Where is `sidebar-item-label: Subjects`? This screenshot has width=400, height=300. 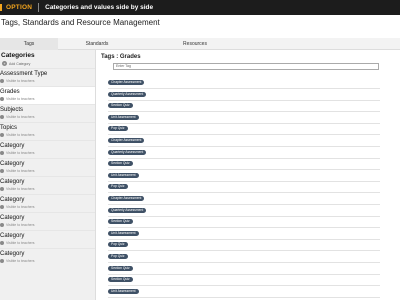
sidebar-item-label: Subjects is located at coordinates (12, 110).